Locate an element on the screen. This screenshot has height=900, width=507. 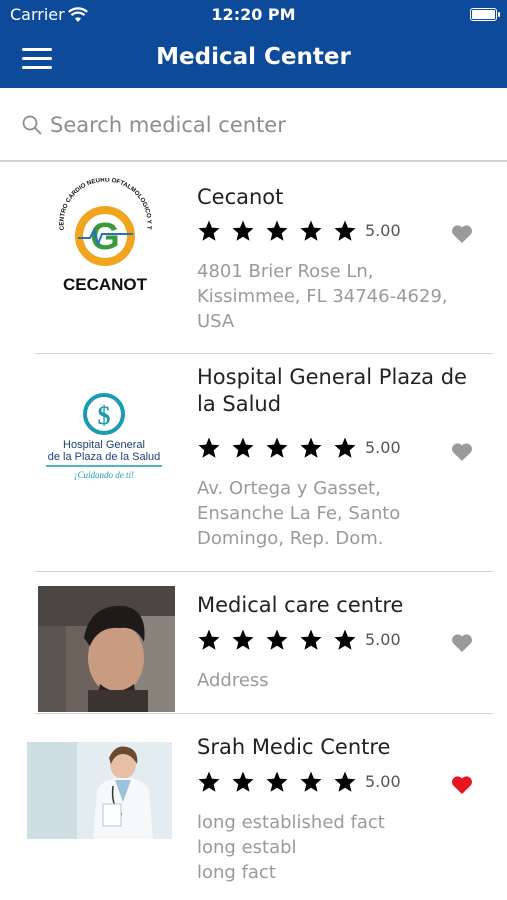
status-bar: Carrier 12:20 PM is located at coordinates (253, 15).